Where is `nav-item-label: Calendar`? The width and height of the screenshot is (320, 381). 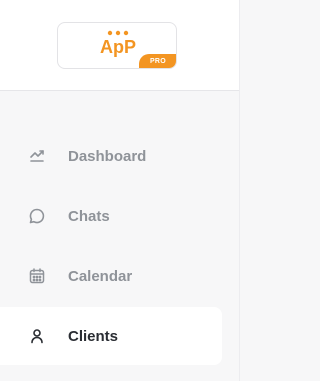
nav-item-label: Calendar is located at coordinates (100, 276).